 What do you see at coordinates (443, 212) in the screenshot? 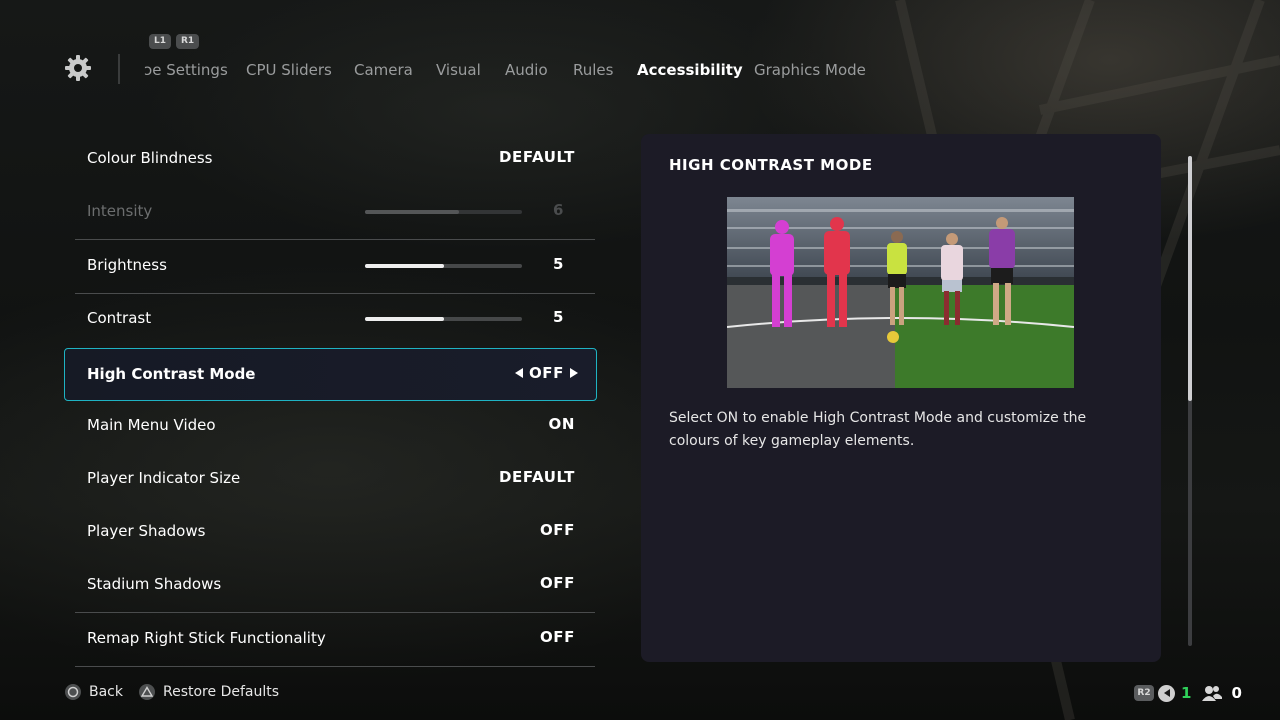
I see `intensity-slider` at bounding box center [443, 212].